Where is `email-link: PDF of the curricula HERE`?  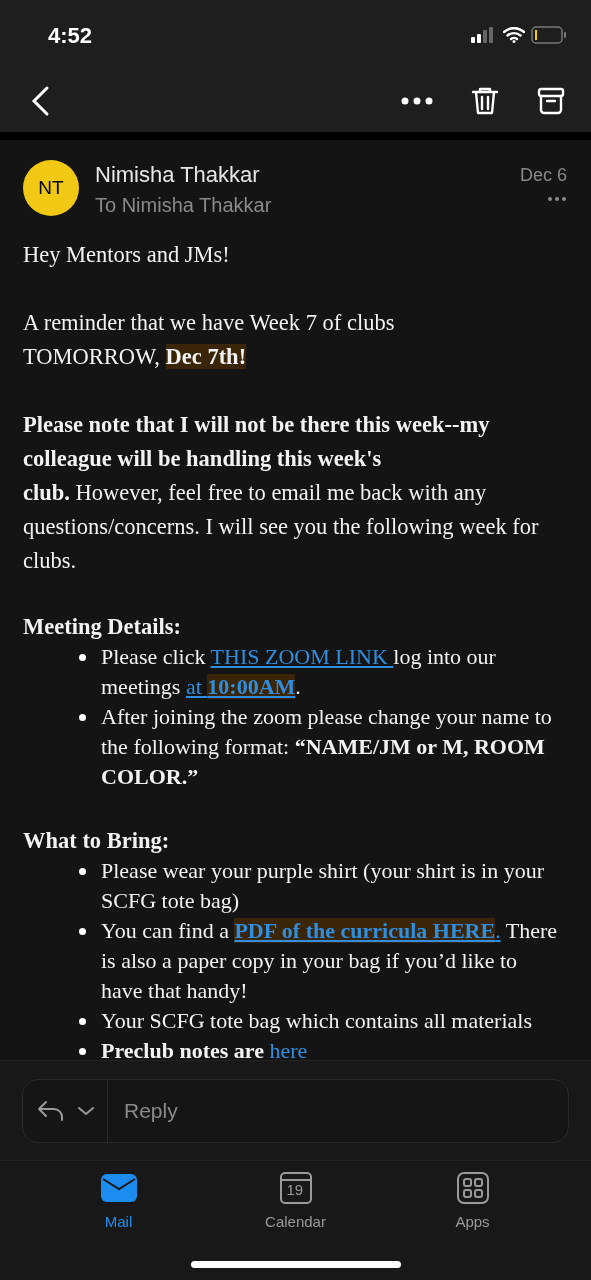
email-link: PDF of the curricula HERE is located at coordinates (365, 930).